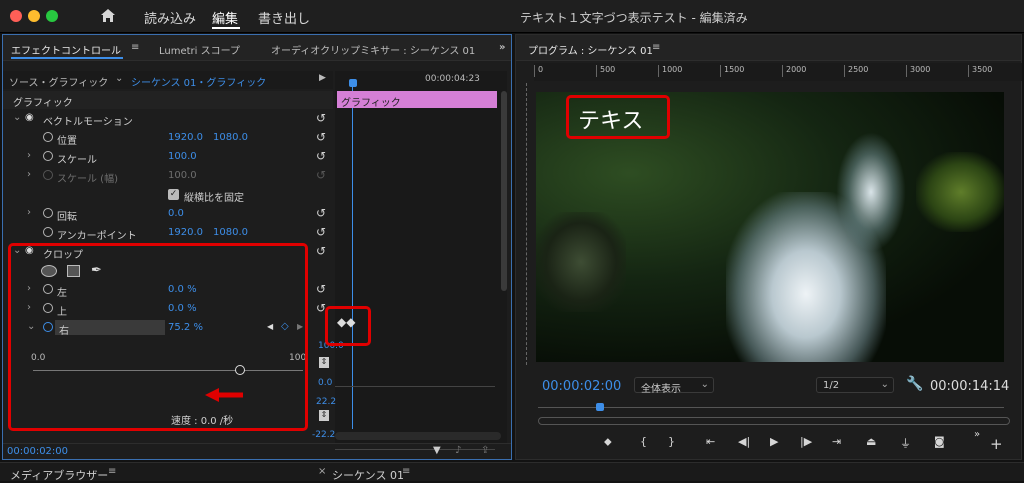 The image size is (1024, 483). Describe the element at coordinates (158, 337) in the screenshot. I see `crop-highlight-box` at that location.